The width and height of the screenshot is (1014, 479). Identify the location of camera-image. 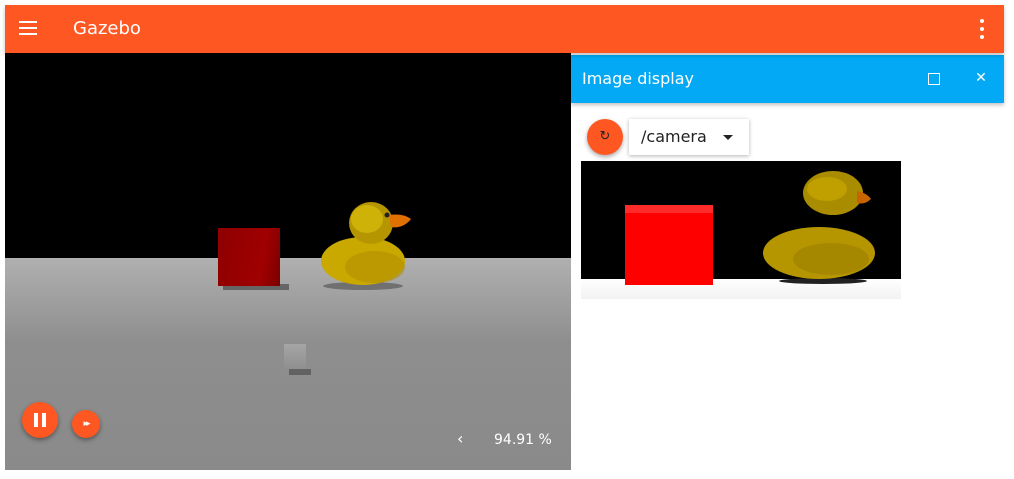
(741, 230).